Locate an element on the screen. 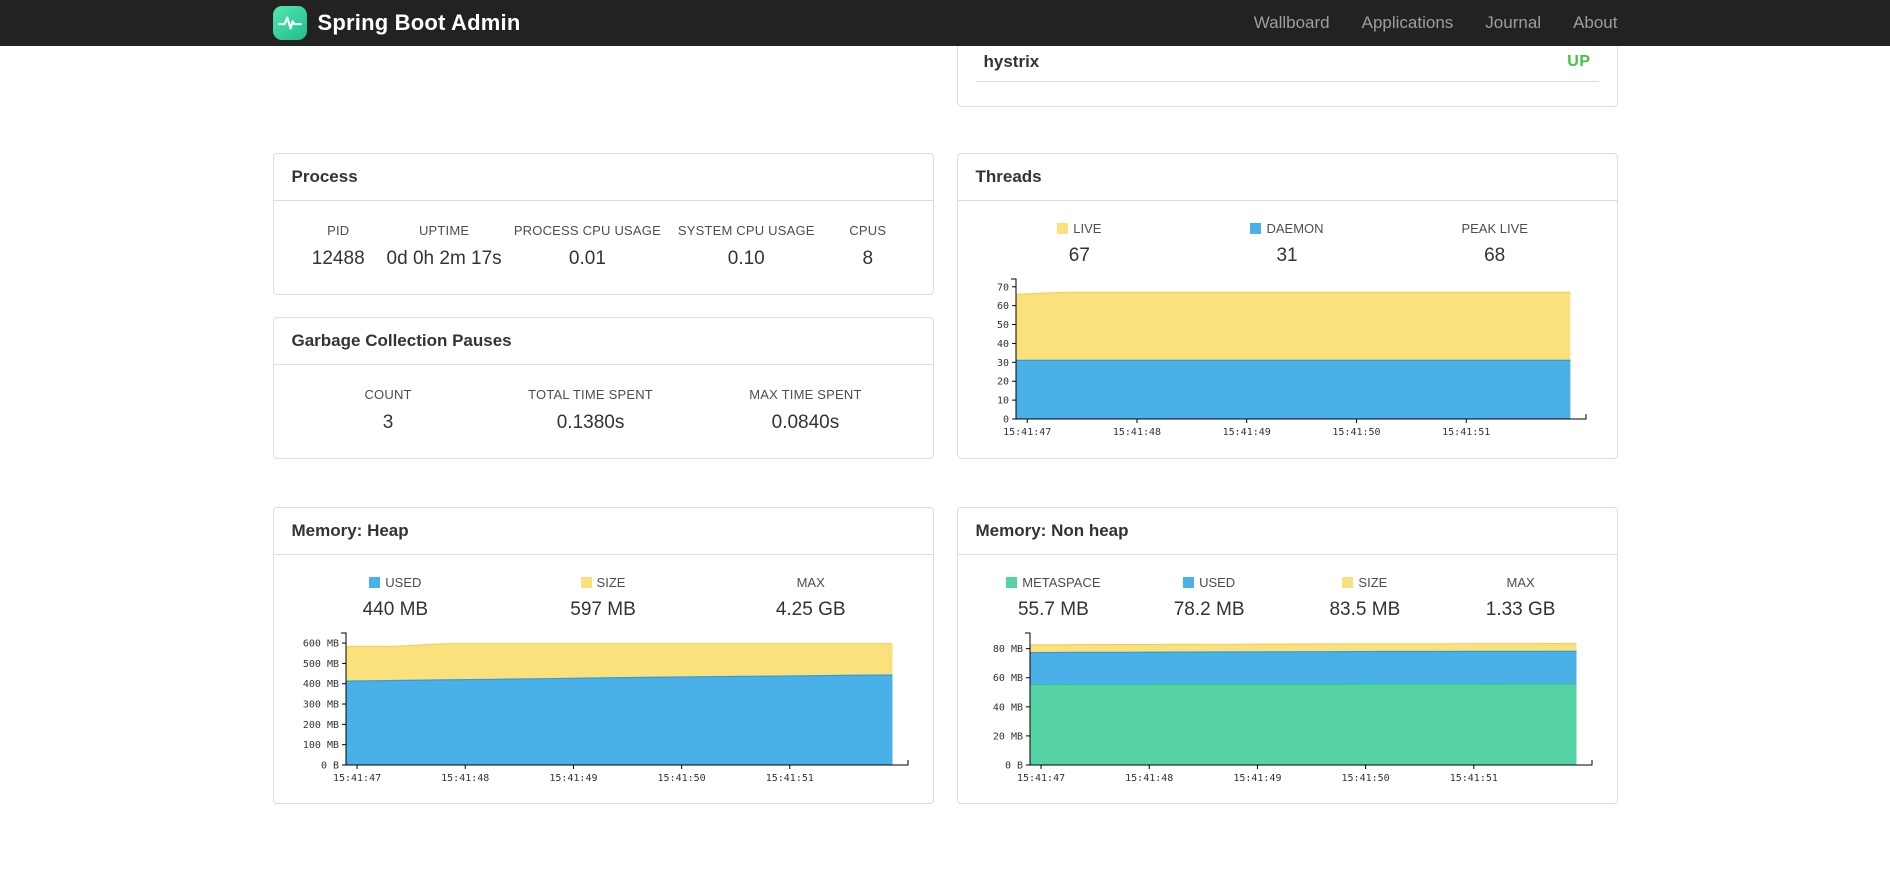  legend-value: 4.25 GB is located at coordinates (810, 609).